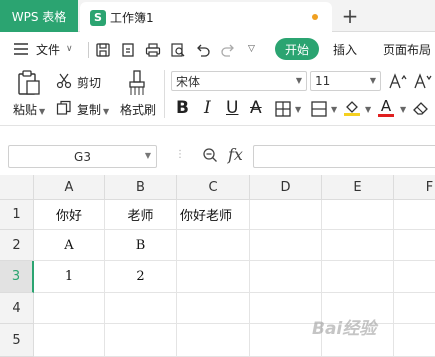  I want to click on paste-button: 粘贴 ▼, so click(29, 109).